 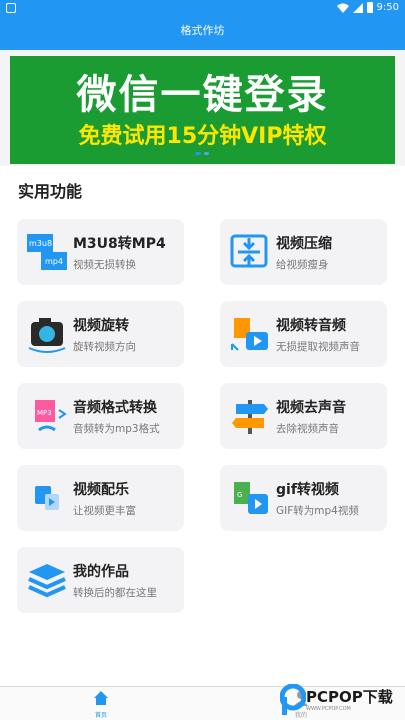 What do you see at coordinates (104, 511) in the screenshot?
I see `feature-subtitle: 让视频更丰富` at bounding box center [104, 511].